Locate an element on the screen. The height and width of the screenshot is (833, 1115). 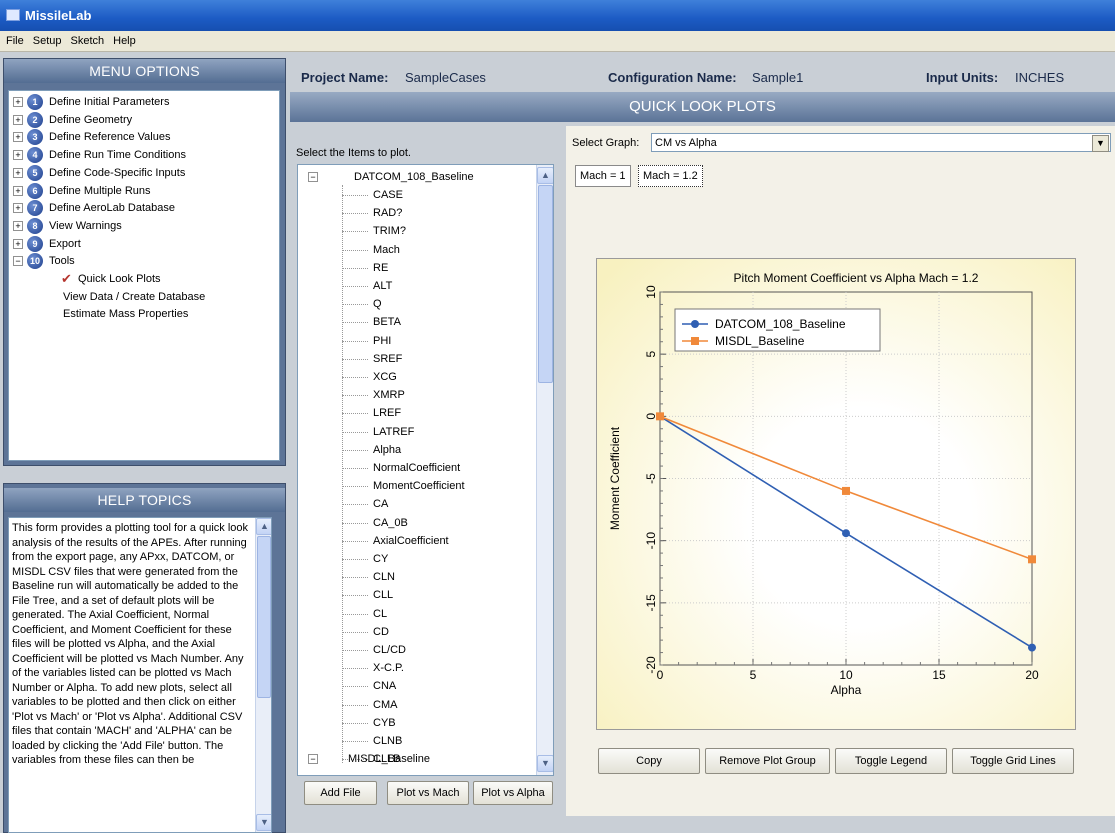
step-number-icon: 2 is located at coordinates (35, 119).